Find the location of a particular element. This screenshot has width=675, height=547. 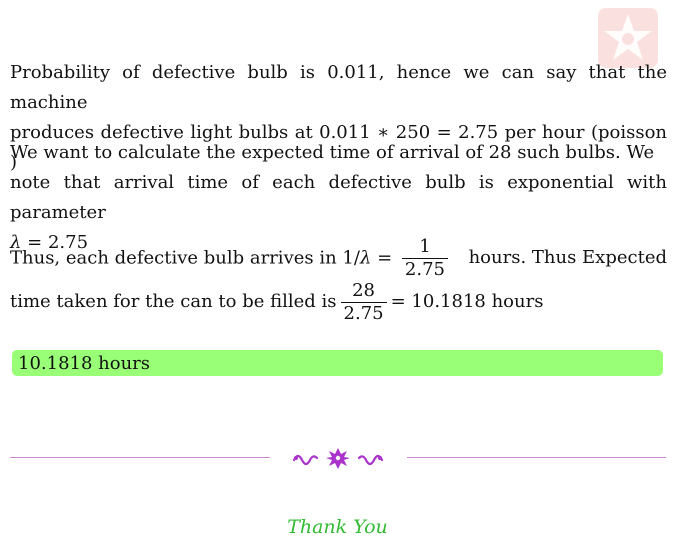

frac1-denominator: 2.75 is located at coordinates (424, 269).